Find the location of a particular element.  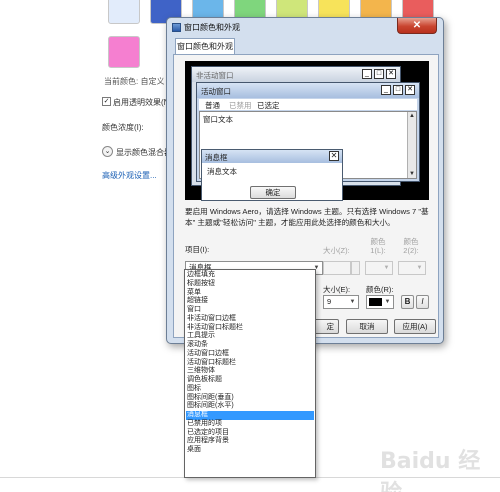

dialog-close-button: ✕ is located at coordinates (417, 26).